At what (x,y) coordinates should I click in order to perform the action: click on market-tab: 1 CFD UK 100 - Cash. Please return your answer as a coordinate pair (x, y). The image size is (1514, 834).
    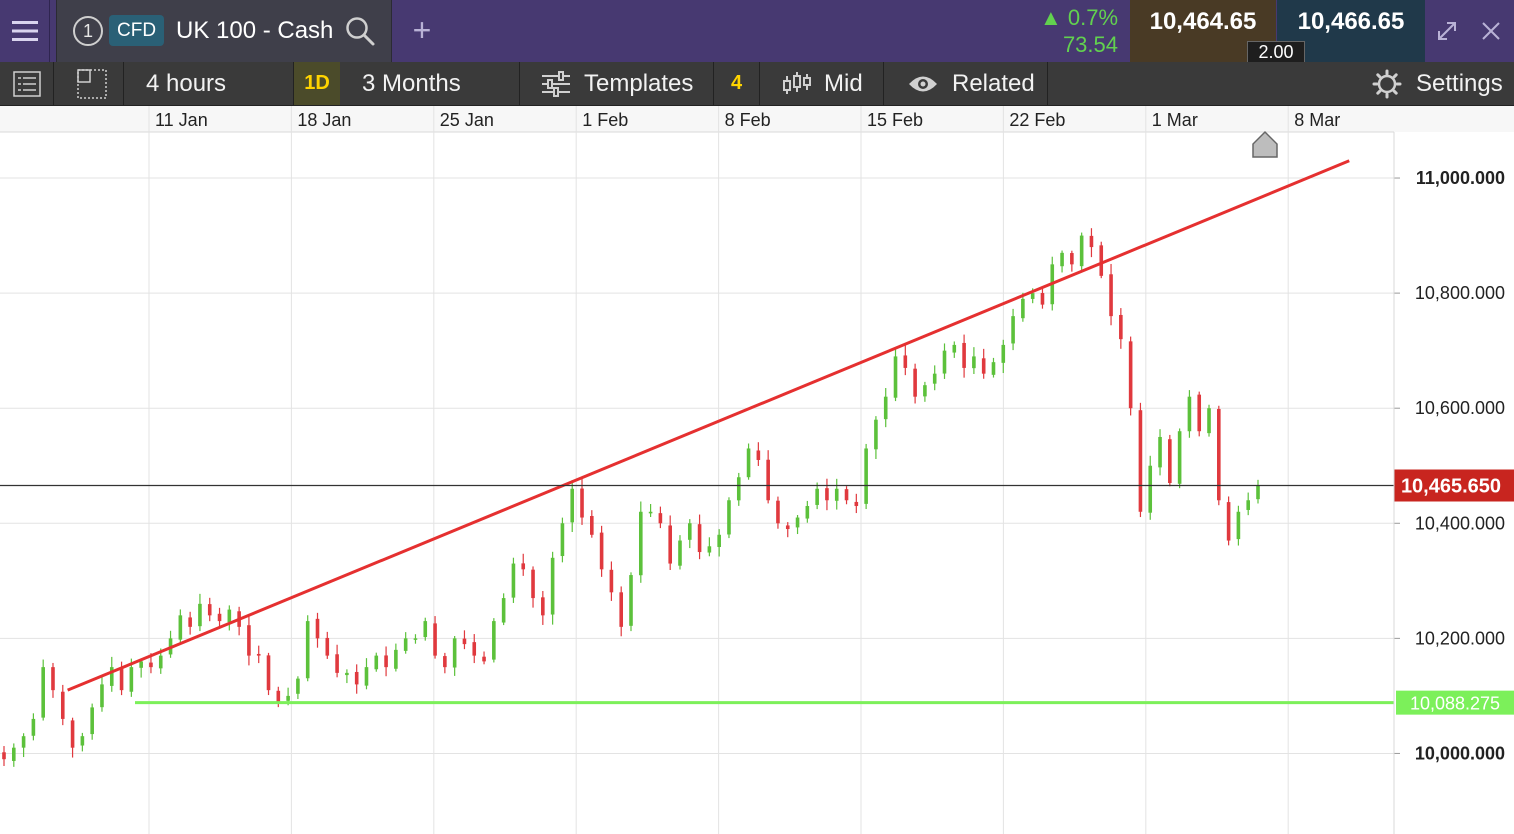
    Looking at the image, I should click on (224, 31).